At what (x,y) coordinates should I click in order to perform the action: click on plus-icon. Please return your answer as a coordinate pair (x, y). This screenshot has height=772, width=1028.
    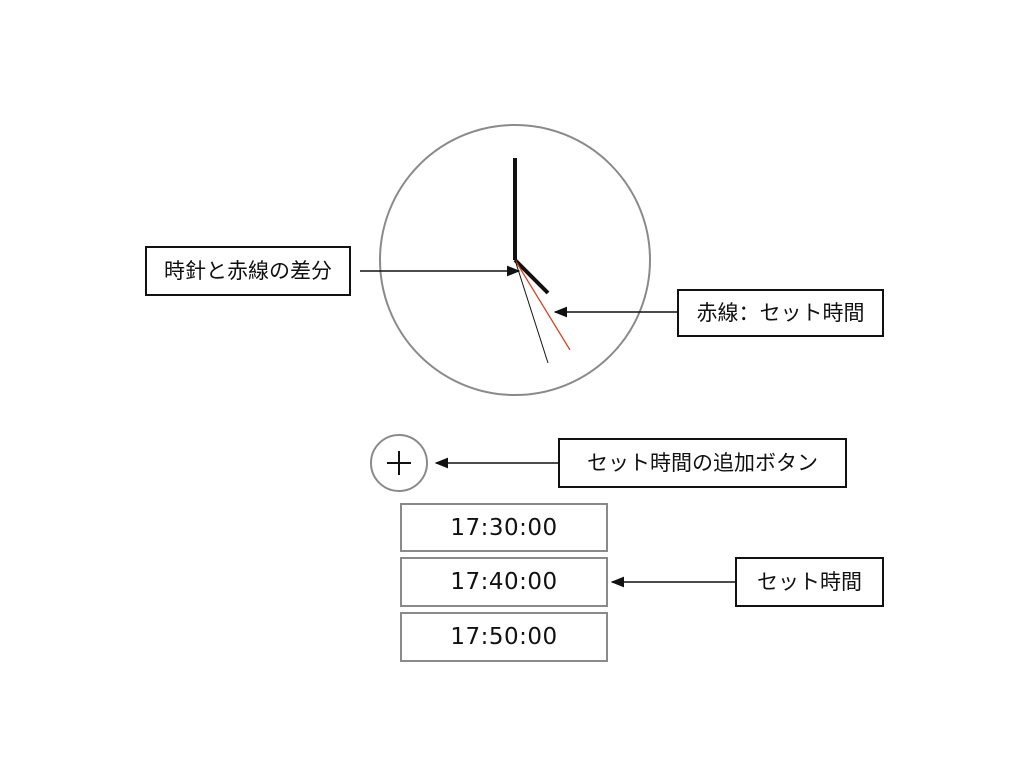
    Looking at the image, I should click on (399, 463).